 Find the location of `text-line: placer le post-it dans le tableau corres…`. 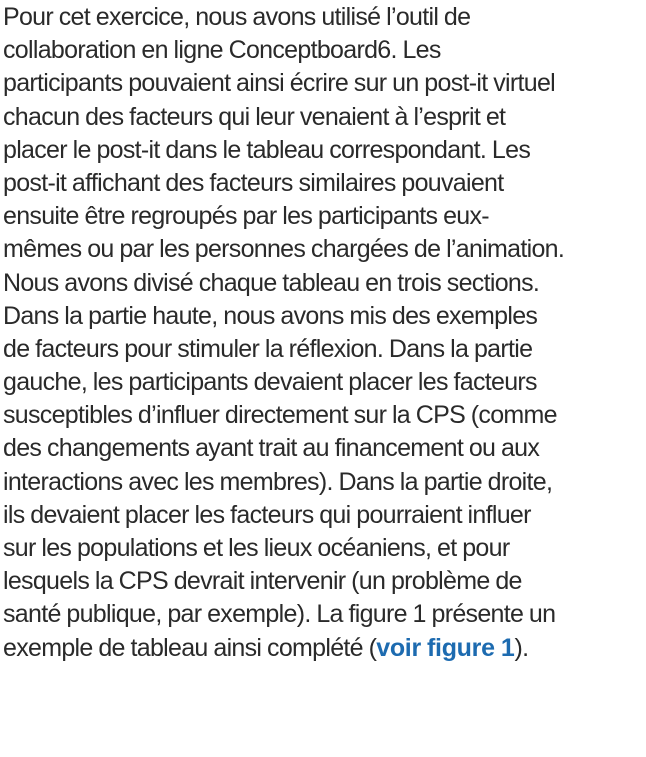

text-line: placer le post-it dans le tableau corres… is located at coordinates (267, 149).